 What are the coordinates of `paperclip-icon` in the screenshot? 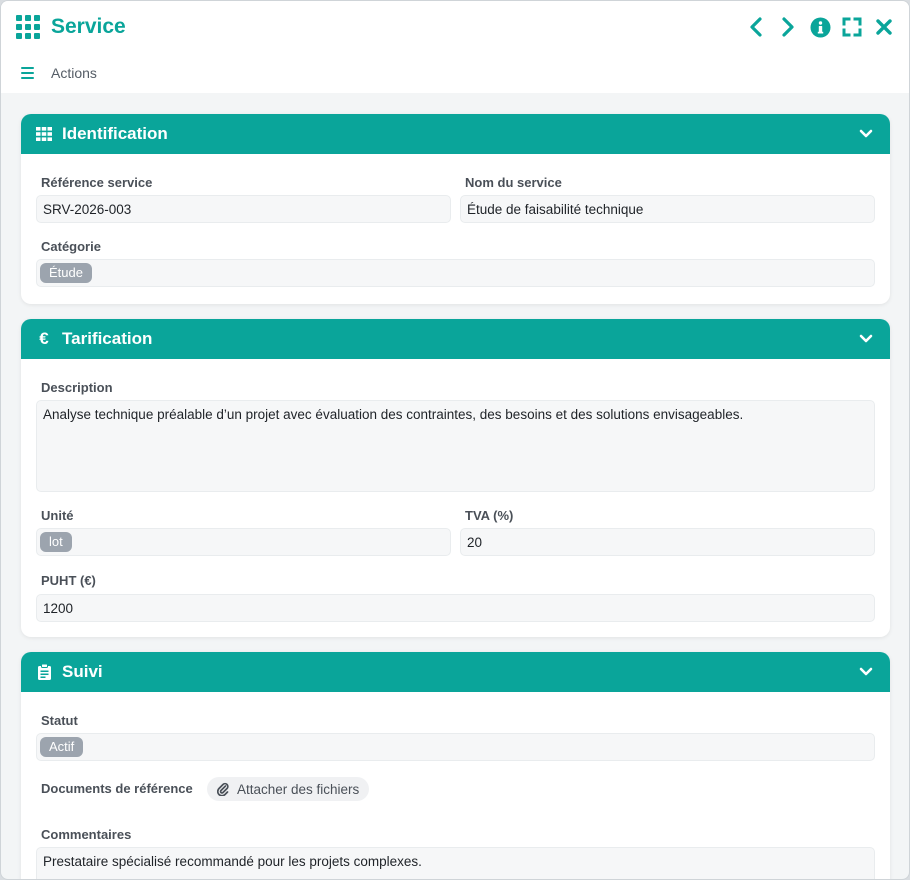 It's located at (223, 789).